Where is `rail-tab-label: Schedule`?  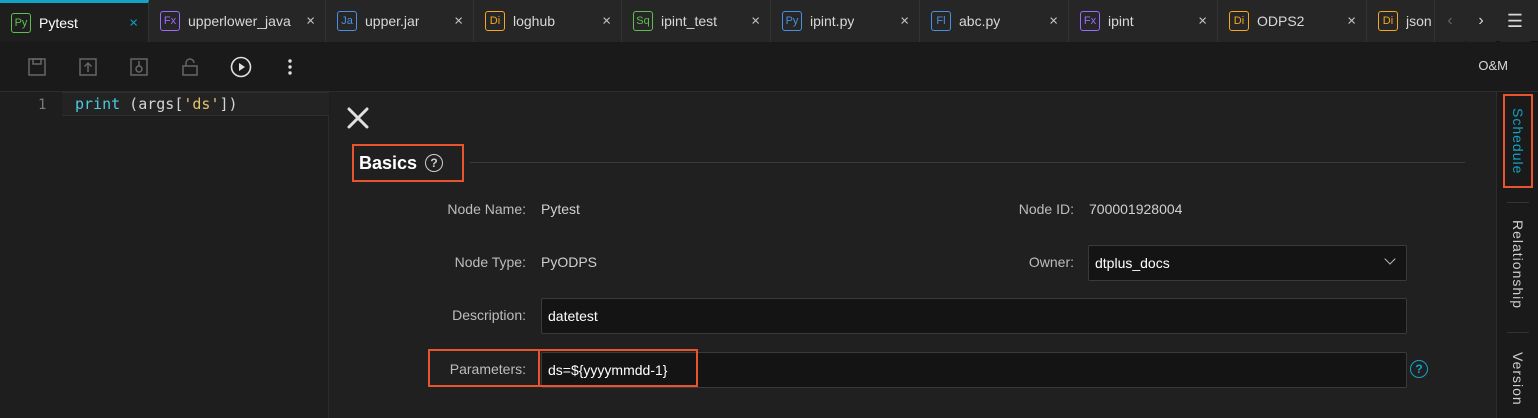 rail-tab-label: Schedule is located at coordinates (1518, 141).